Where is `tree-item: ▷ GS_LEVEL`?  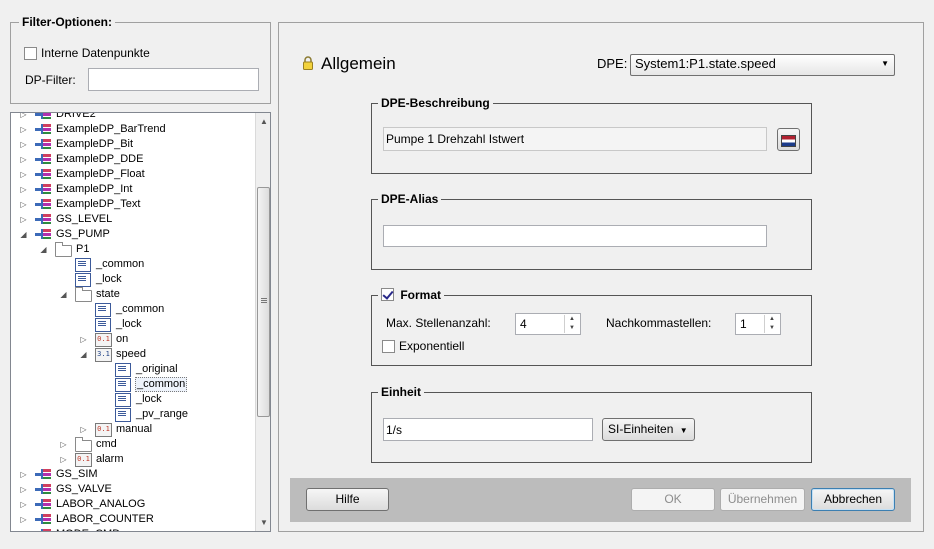
tree-item: ▷ GS_LEVEL is located at coordinates (133, 219).